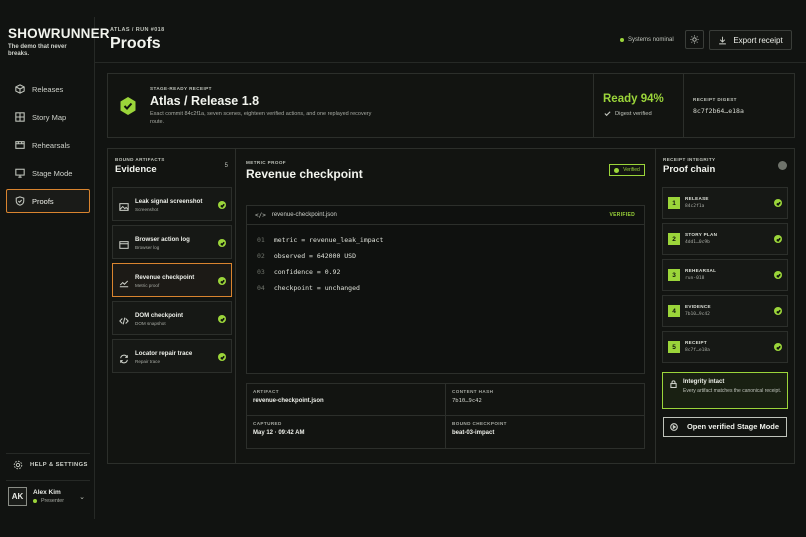 The height and width of the screenshot is (537, 806). Describe the element at coordinates (43, 201) in the screenshot. I see `sidebar-item-label: Proofs` at that location.